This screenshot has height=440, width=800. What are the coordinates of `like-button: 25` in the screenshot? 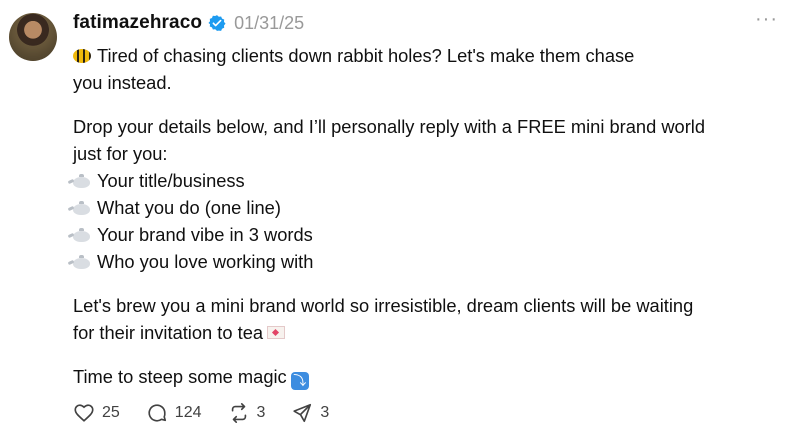 It's located at (96, 413).